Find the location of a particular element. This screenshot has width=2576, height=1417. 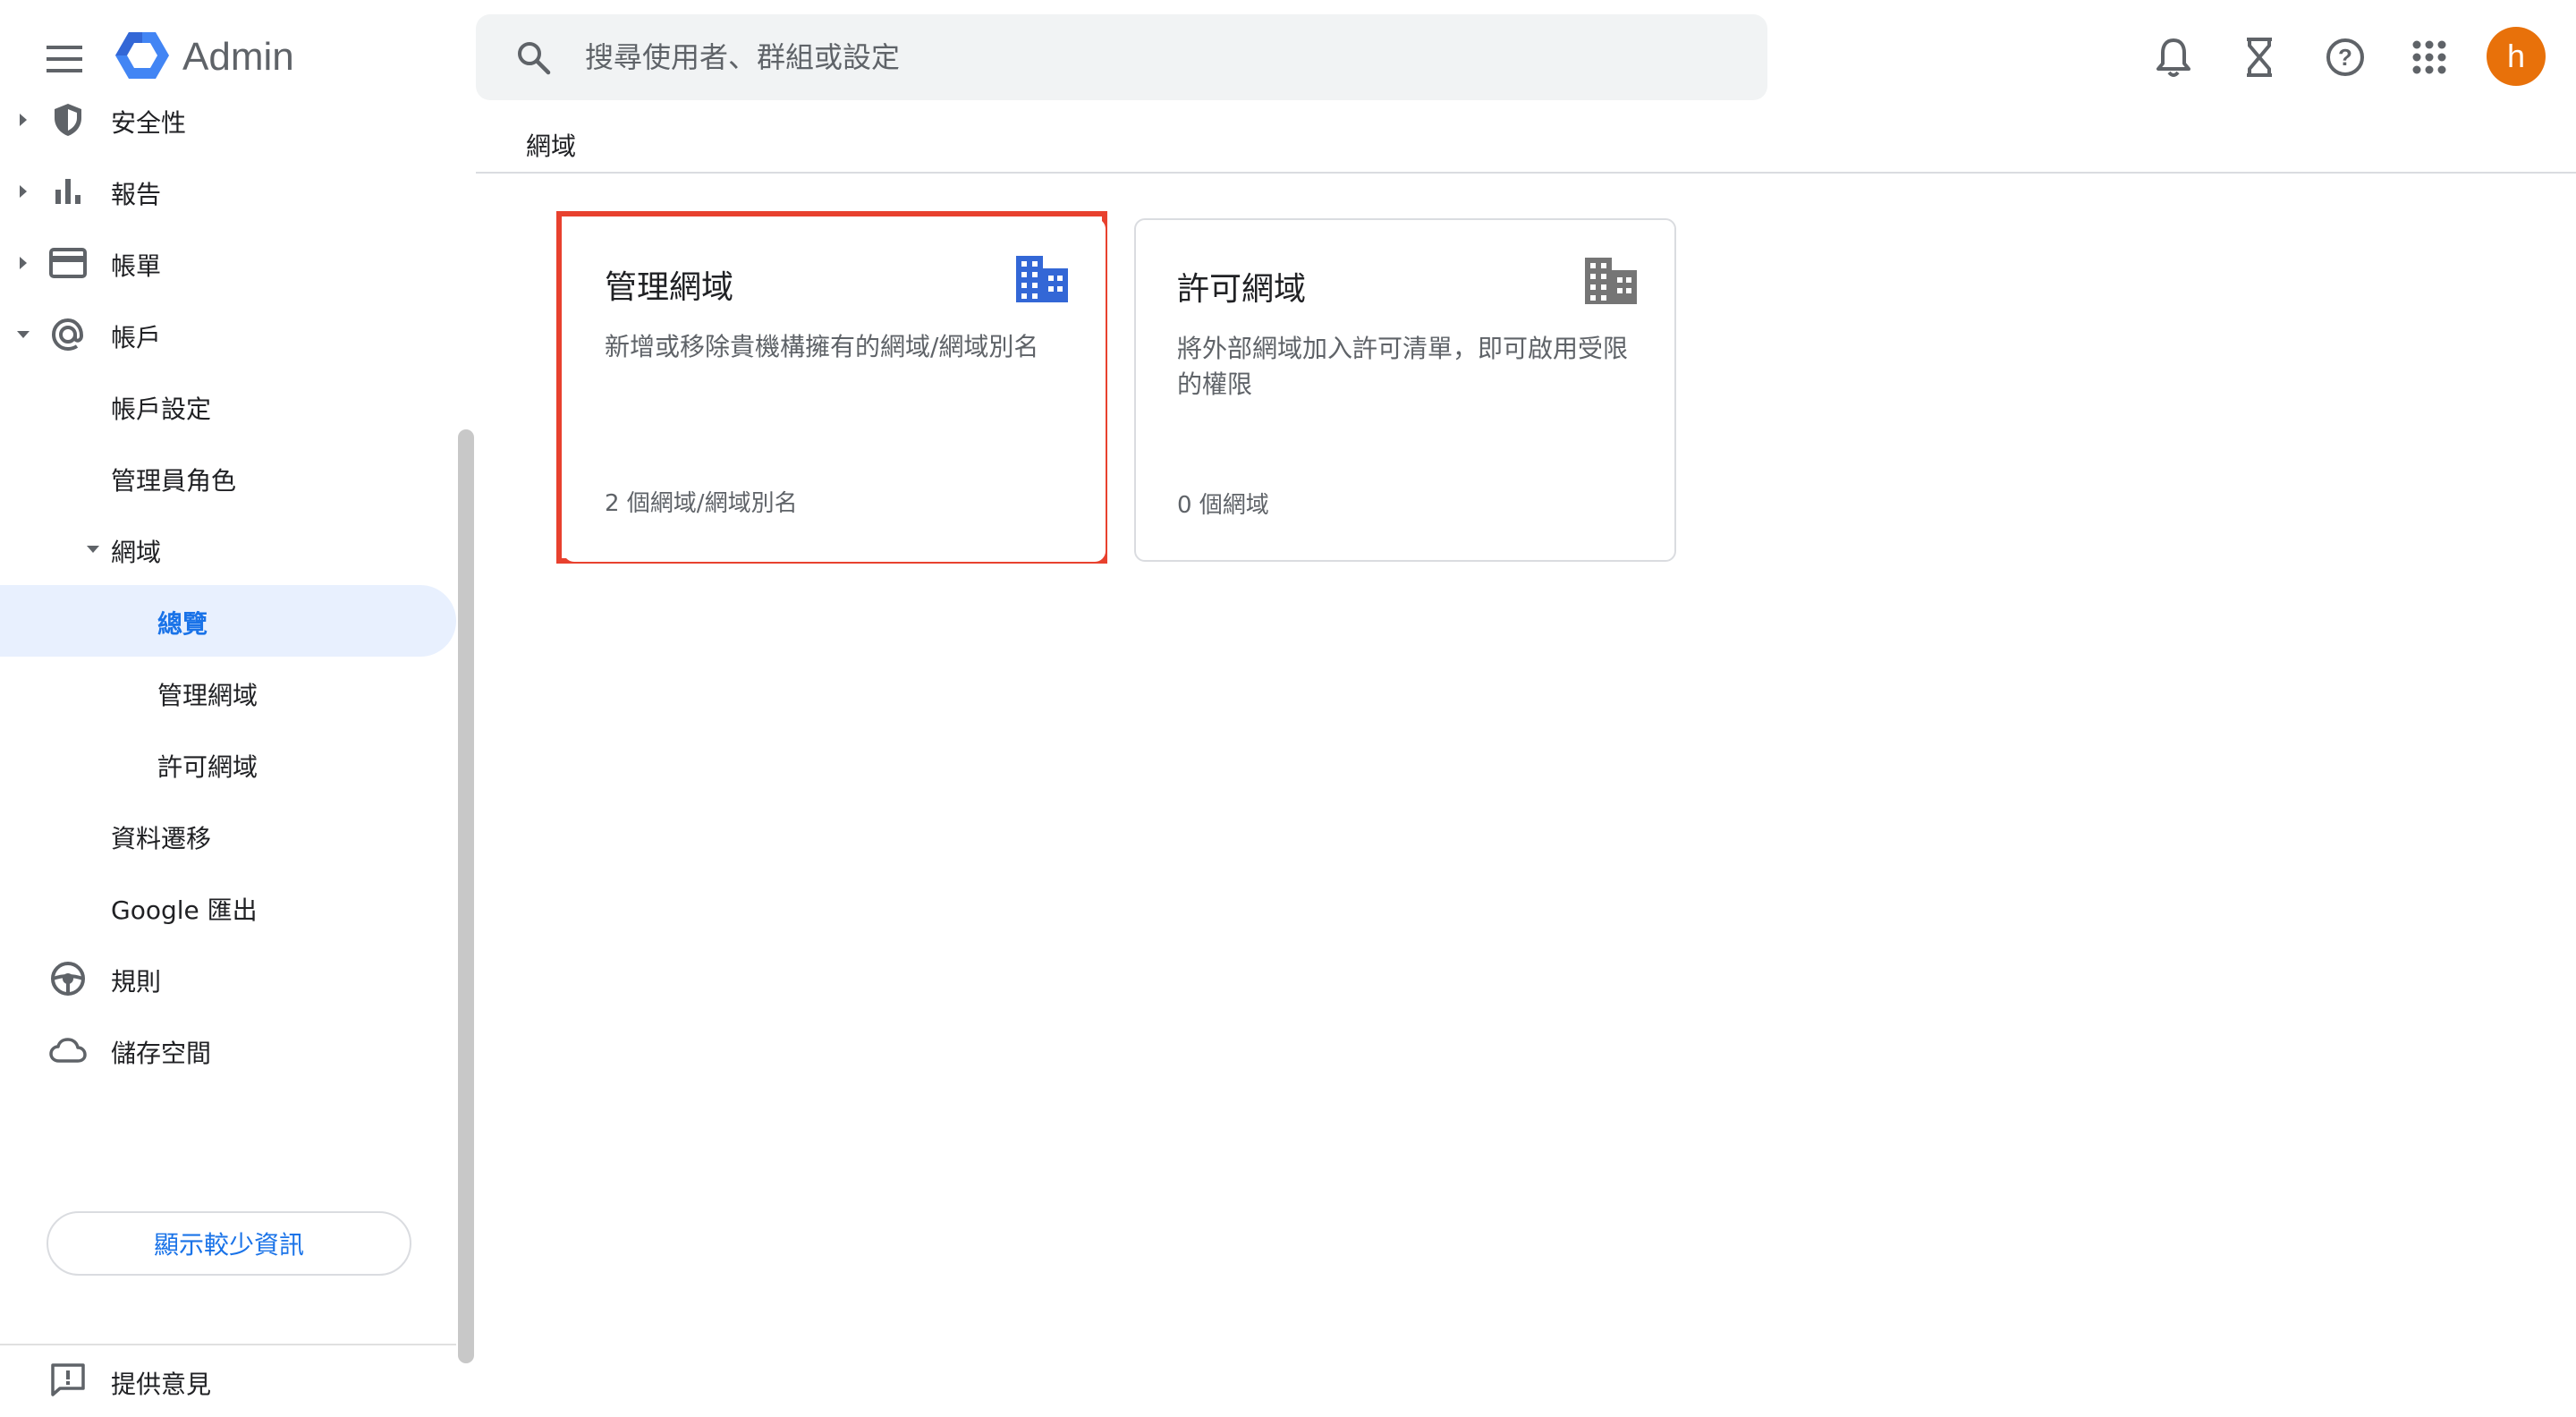

sidebar-item-account-settings: 帳戶設定 is located at coordinates (228, 406).